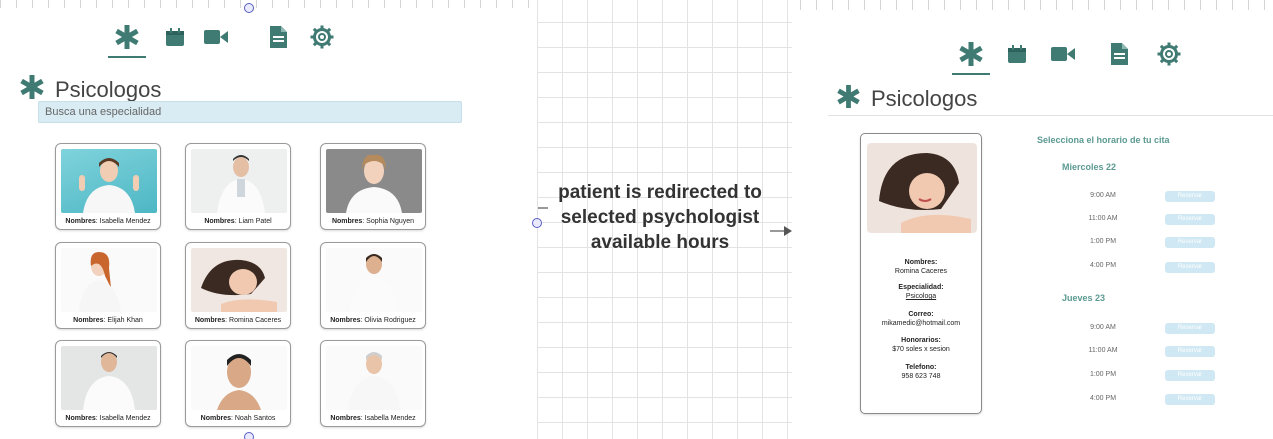  I want to click on psychologist-card: Nombres: Romina Caceres, so click(238, 285).